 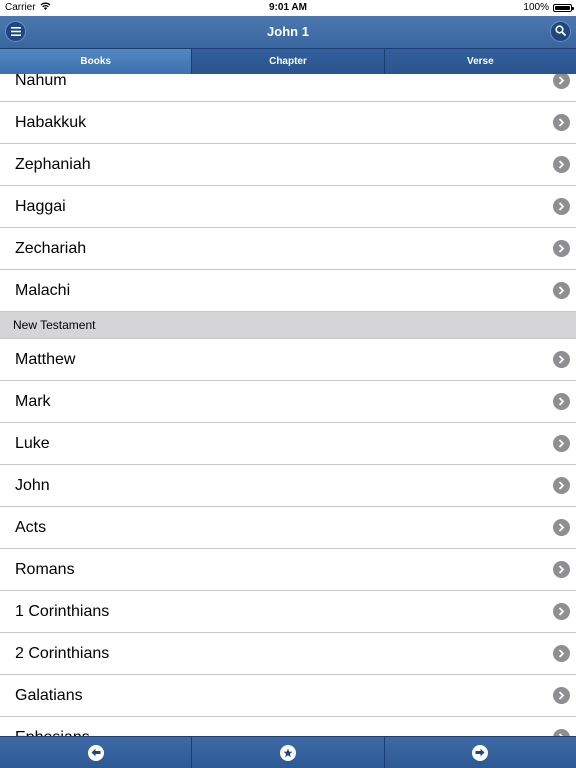 What do you see at coordinates (53, 164) in the screenshot?
I see `list-item-label: Zephaniah` at bounding box center [53, 164].